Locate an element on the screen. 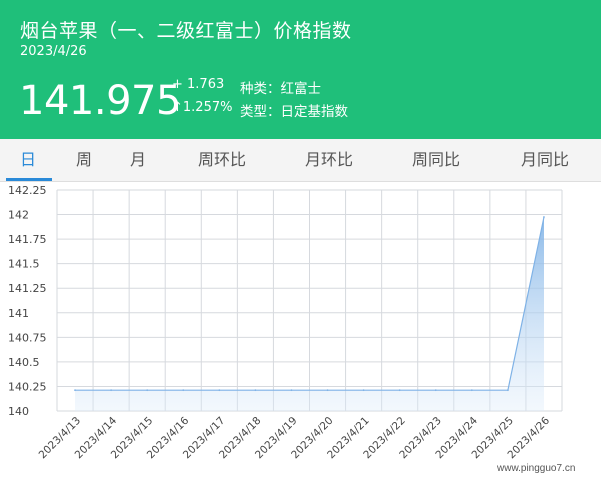  period-tabs: 日 周 月 周环比 月环比 周同比 月同比 is located at coordinates (300, 160).